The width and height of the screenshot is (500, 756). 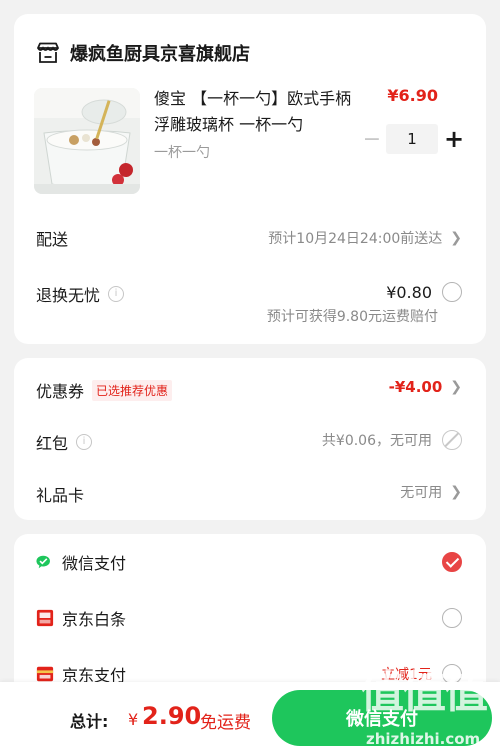 I want to click on shop-header: 爆疯鱼厨具京喜旗舰店, so click(x=143, y=53).